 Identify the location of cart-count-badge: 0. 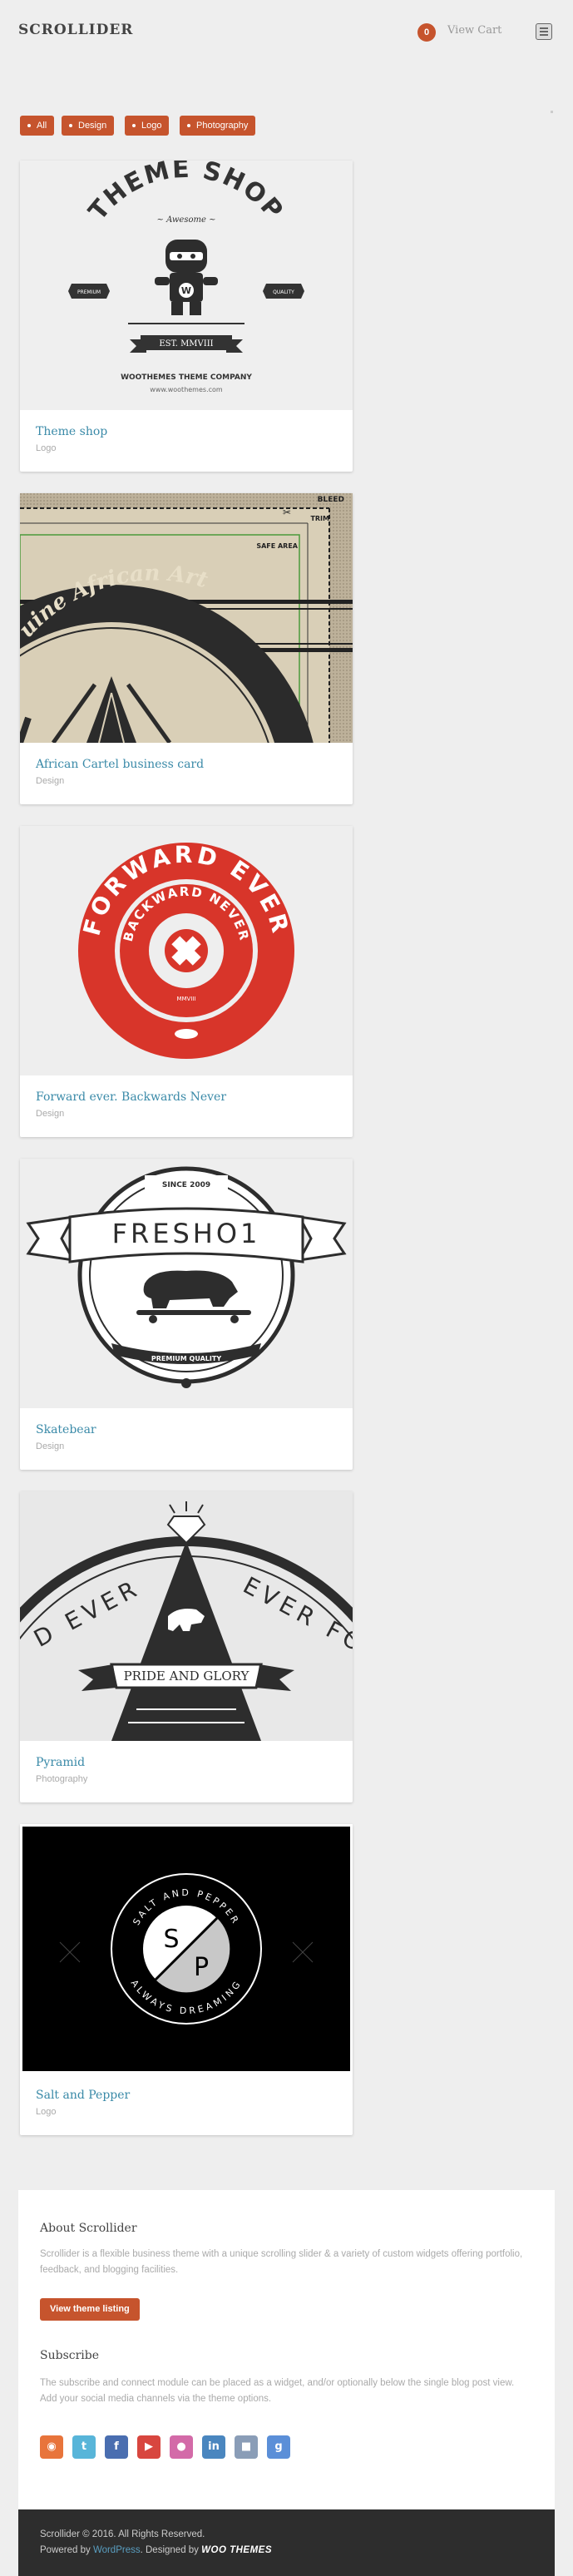
(427, 32).